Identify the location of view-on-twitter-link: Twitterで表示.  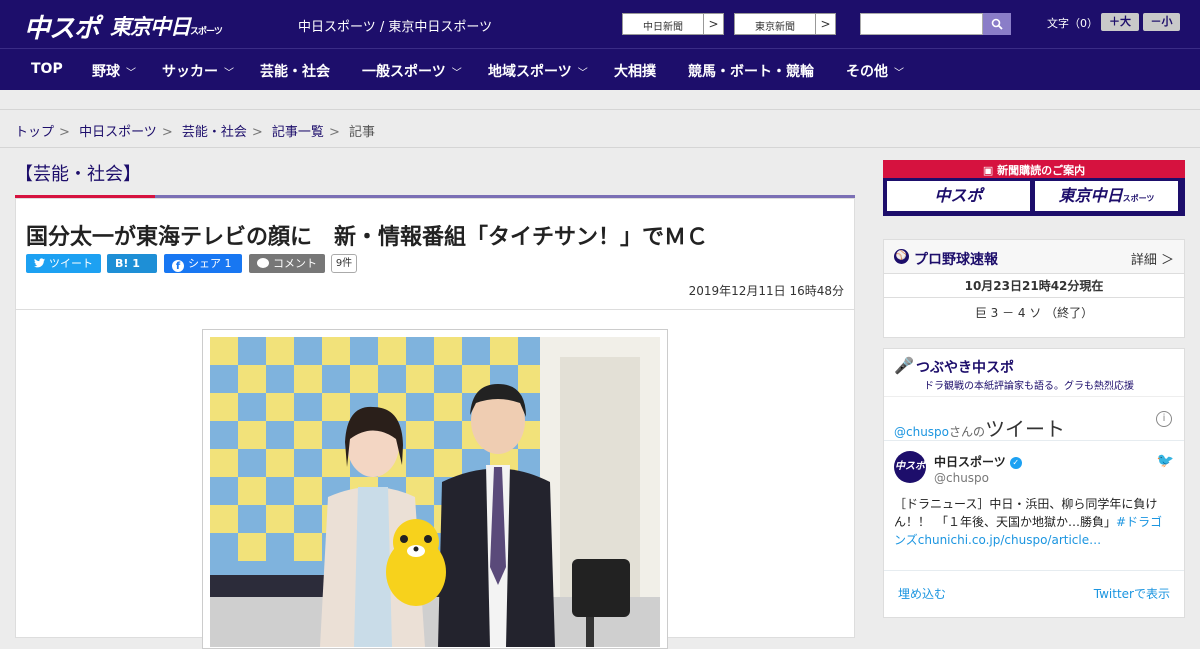
(1132, 593).